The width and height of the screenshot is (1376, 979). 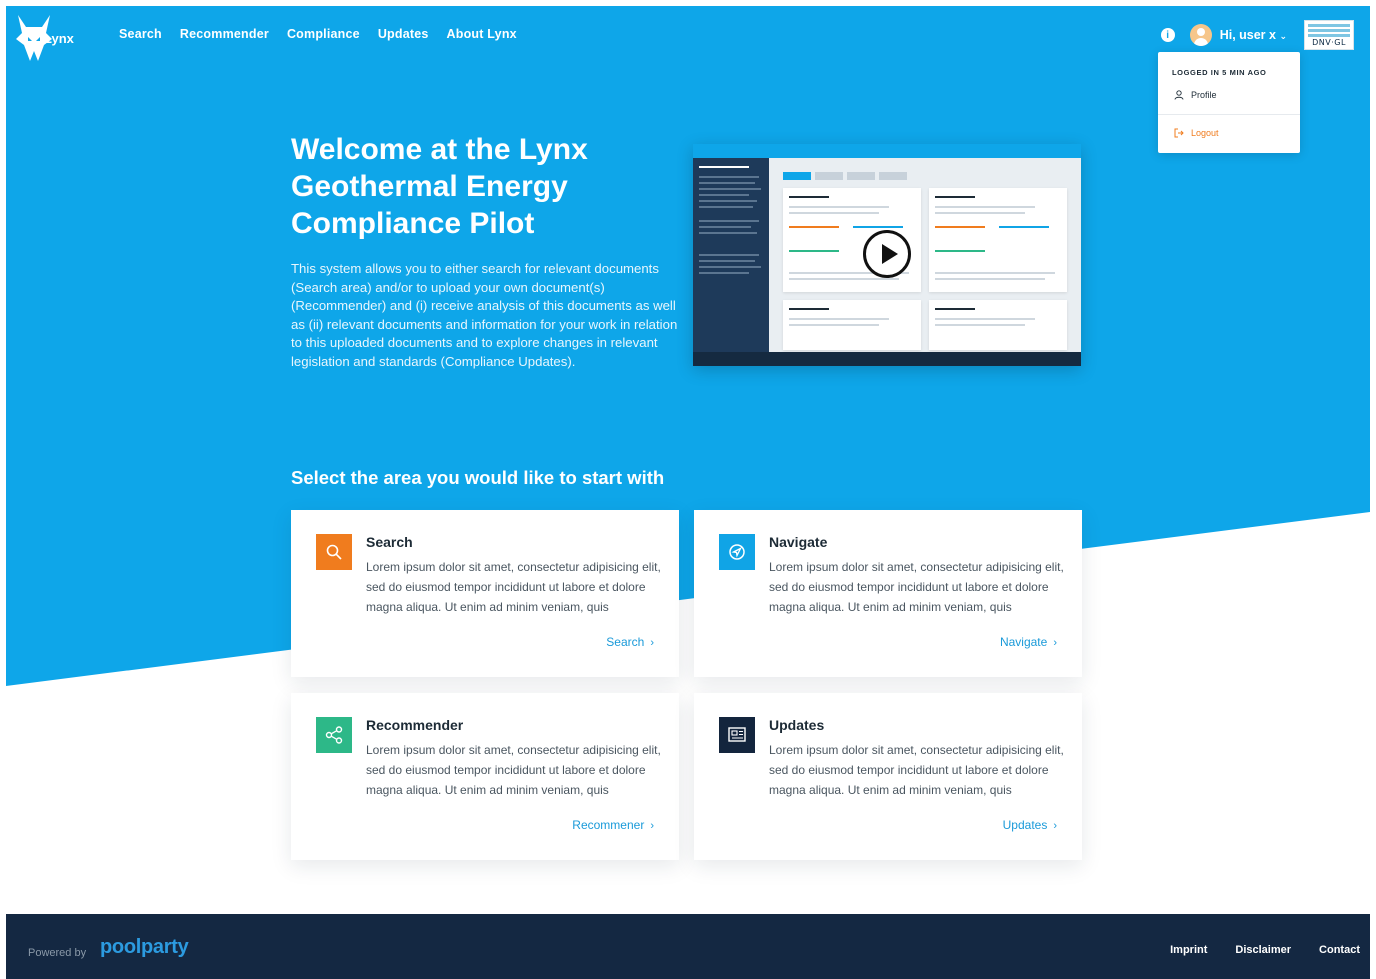 I want to click on poolparty-logo: poolparty, so click(x=144, y=947).